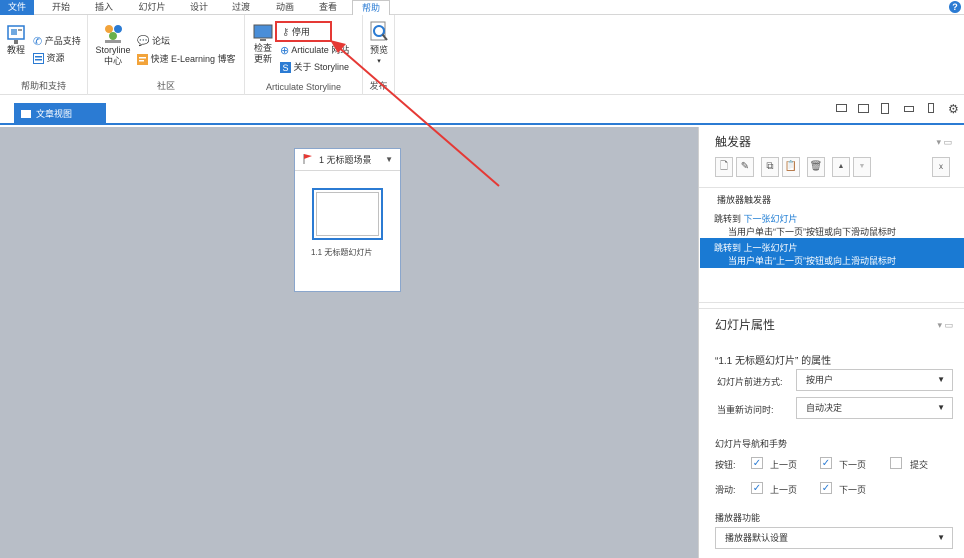  I want to click on annotation-arrow, so click(415, 113).